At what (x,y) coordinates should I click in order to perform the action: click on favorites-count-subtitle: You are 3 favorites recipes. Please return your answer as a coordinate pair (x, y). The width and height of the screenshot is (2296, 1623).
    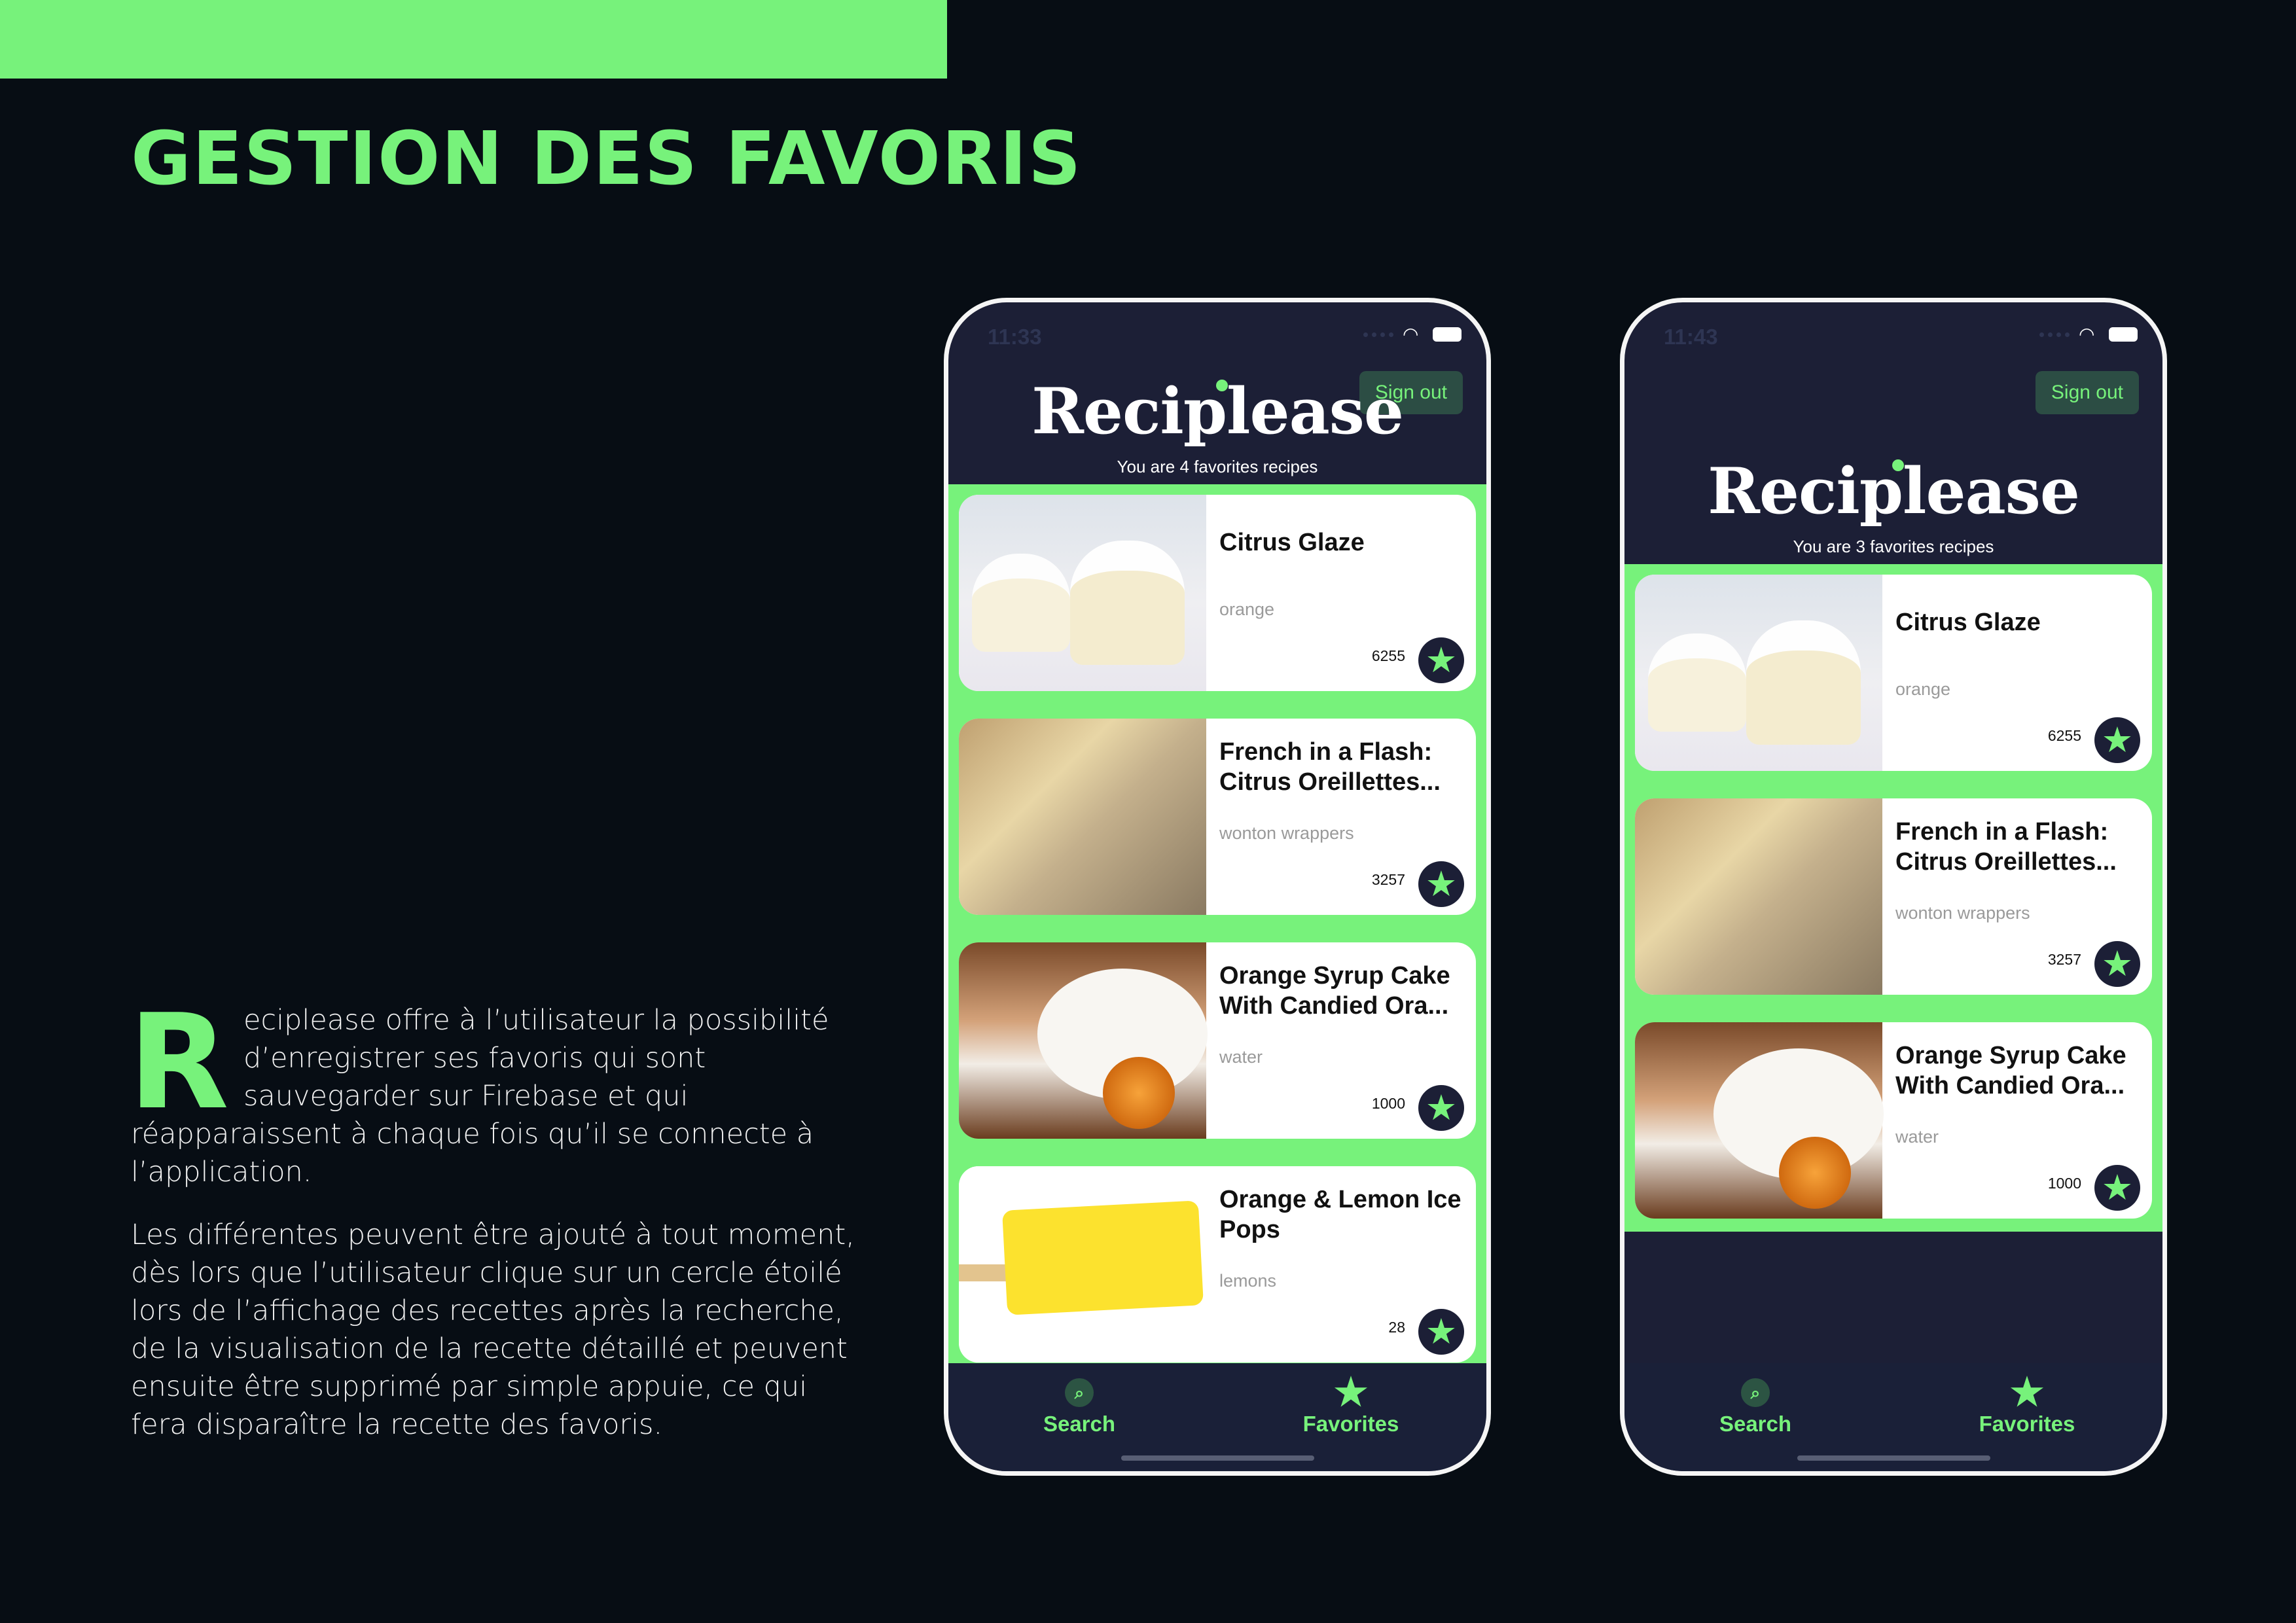
    Looking at the image, I should click on (1894, 546).